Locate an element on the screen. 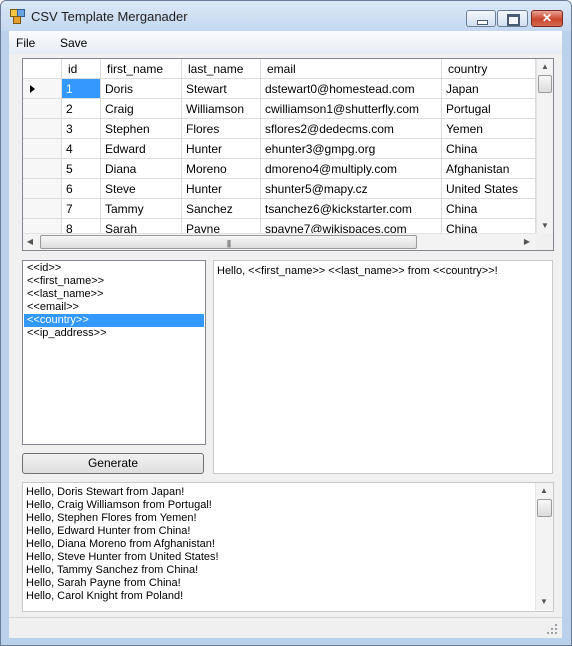  output-vertical-scroll-thumb is located at coordinates (544, 508).